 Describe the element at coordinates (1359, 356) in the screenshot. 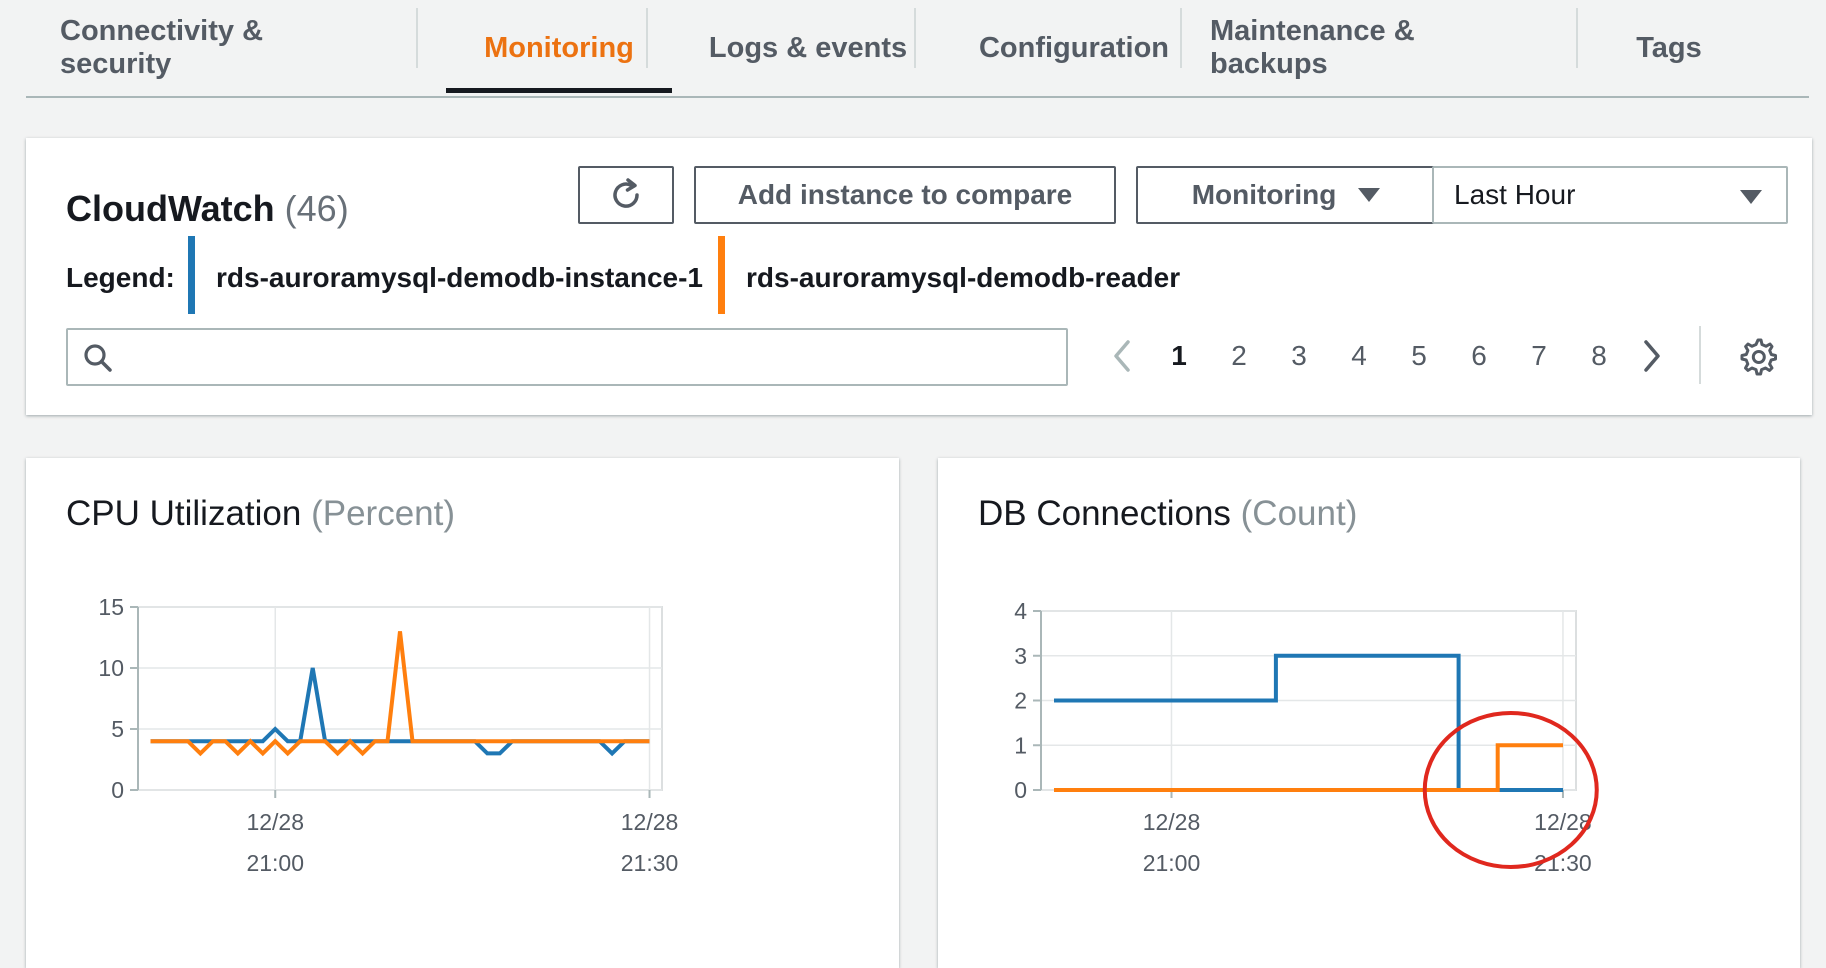

I see `page-4: 4` at that location.